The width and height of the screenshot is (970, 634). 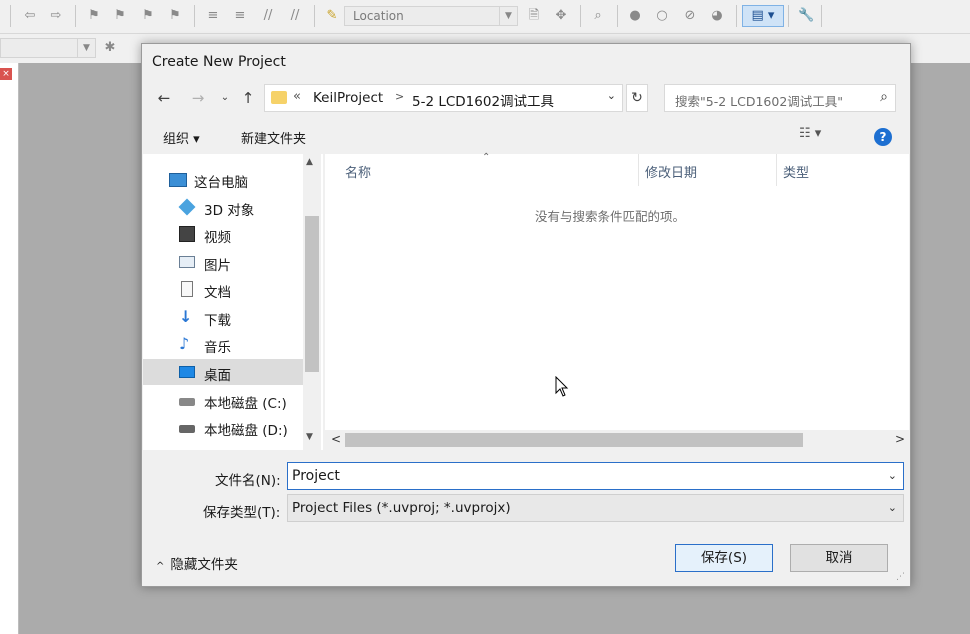 What do you see at coordinates (9, 348) in the screenshot?
I see `project-panel` at bounding box center [9, 348].